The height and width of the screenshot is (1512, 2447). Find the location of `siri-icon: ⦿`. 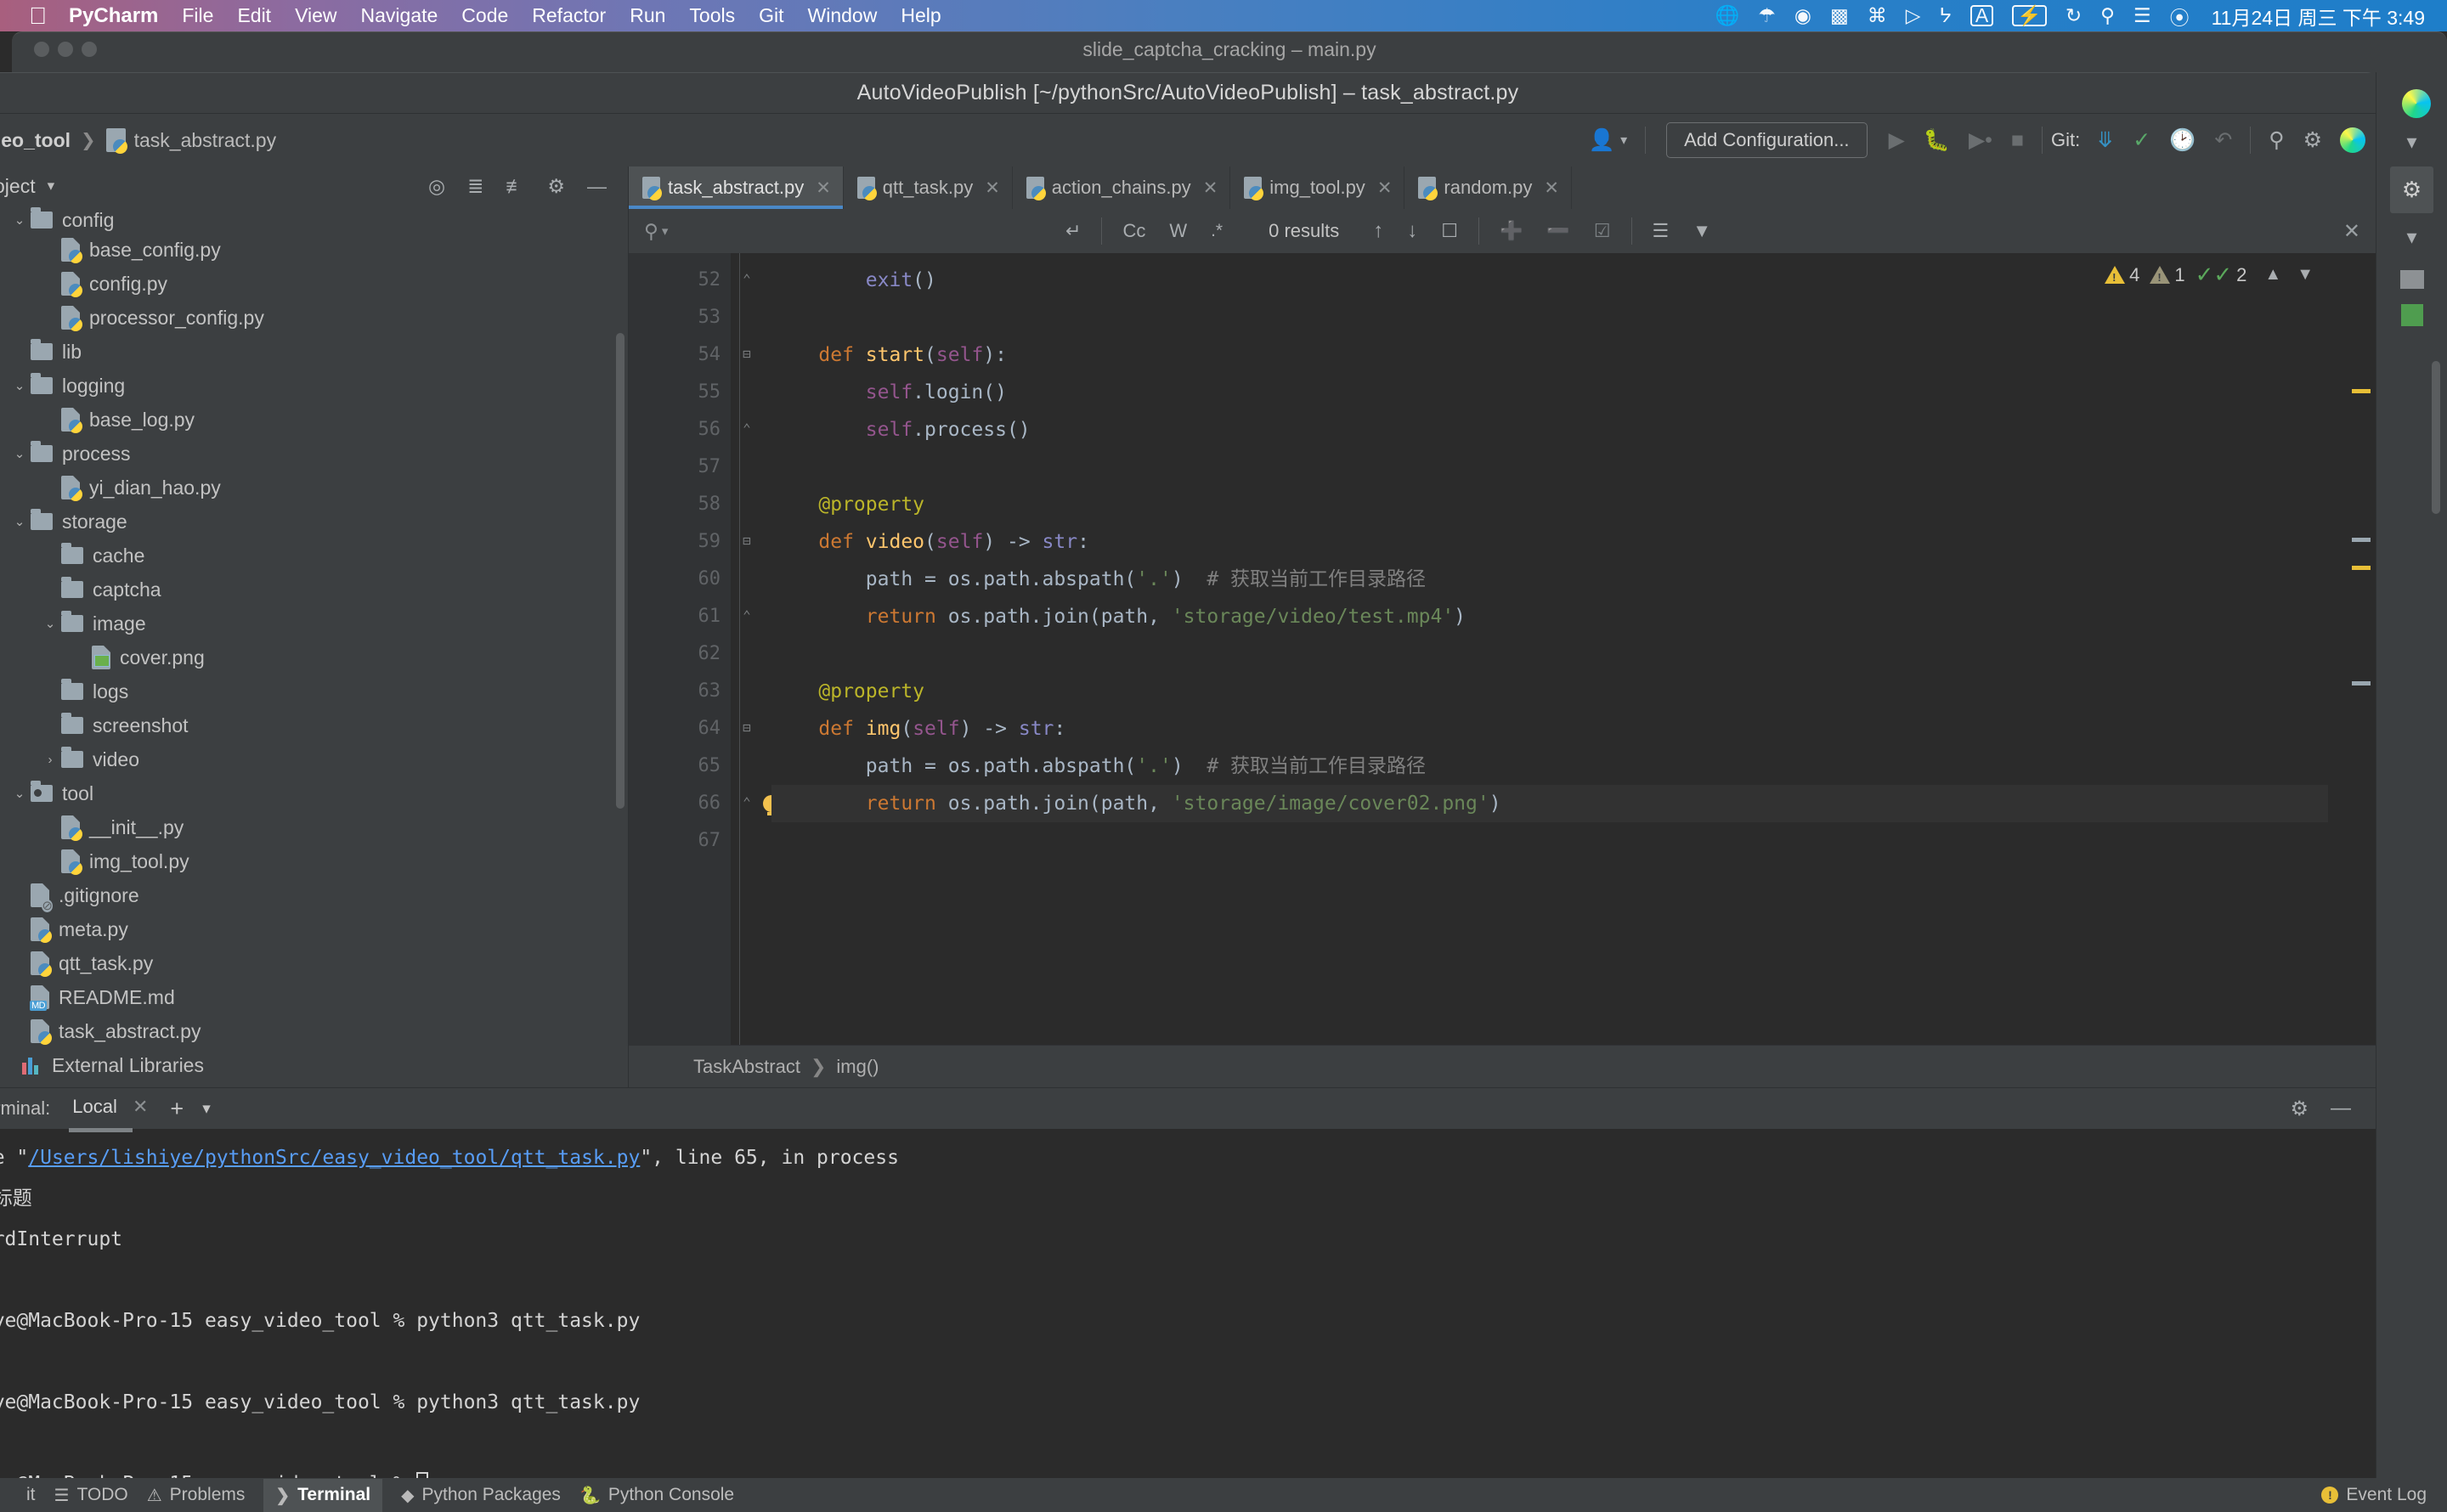

siri-icon: ⦿ is located at coordinates (2180, 16).